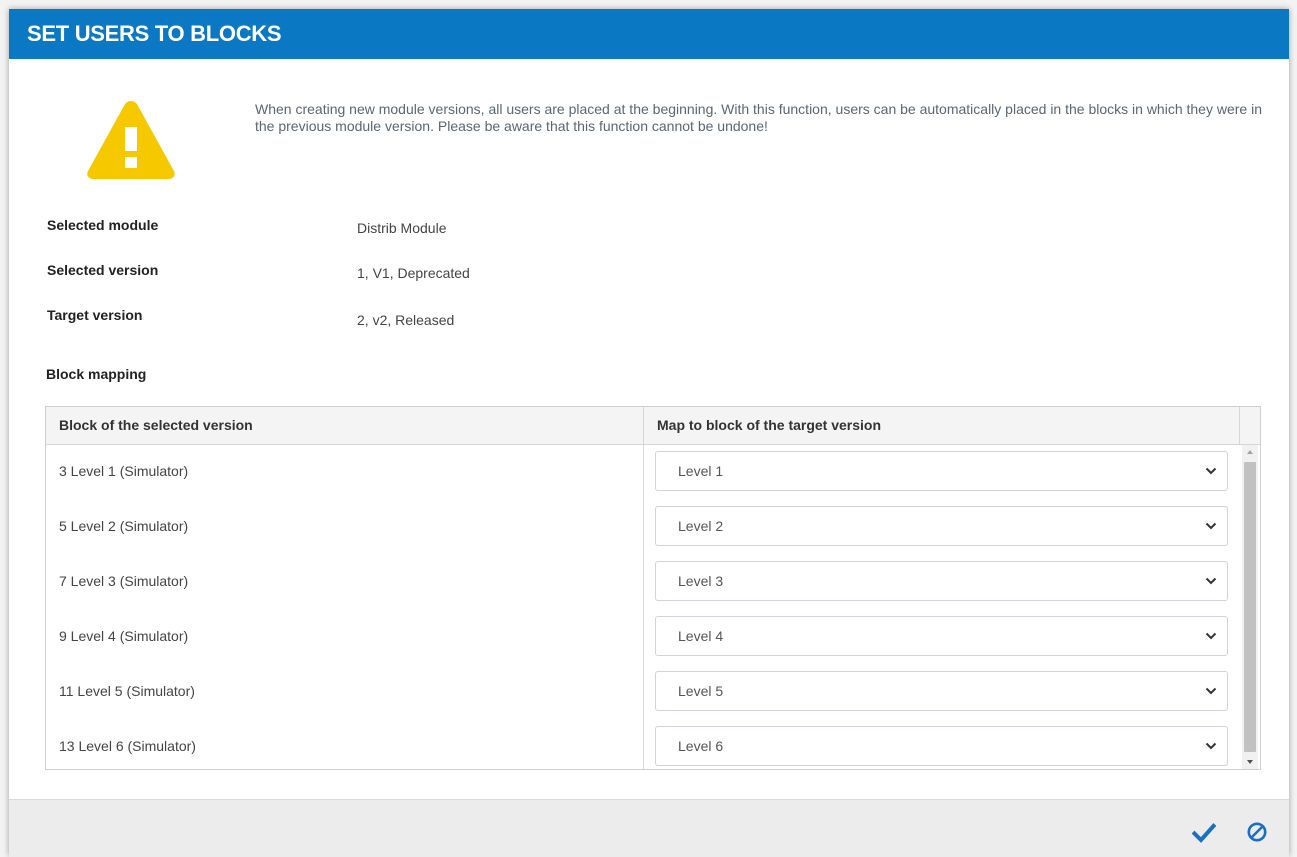 The height and width of the screenshot is (857, 1297). I want to click on confirm-checkmark-button, so click(1204, 833).